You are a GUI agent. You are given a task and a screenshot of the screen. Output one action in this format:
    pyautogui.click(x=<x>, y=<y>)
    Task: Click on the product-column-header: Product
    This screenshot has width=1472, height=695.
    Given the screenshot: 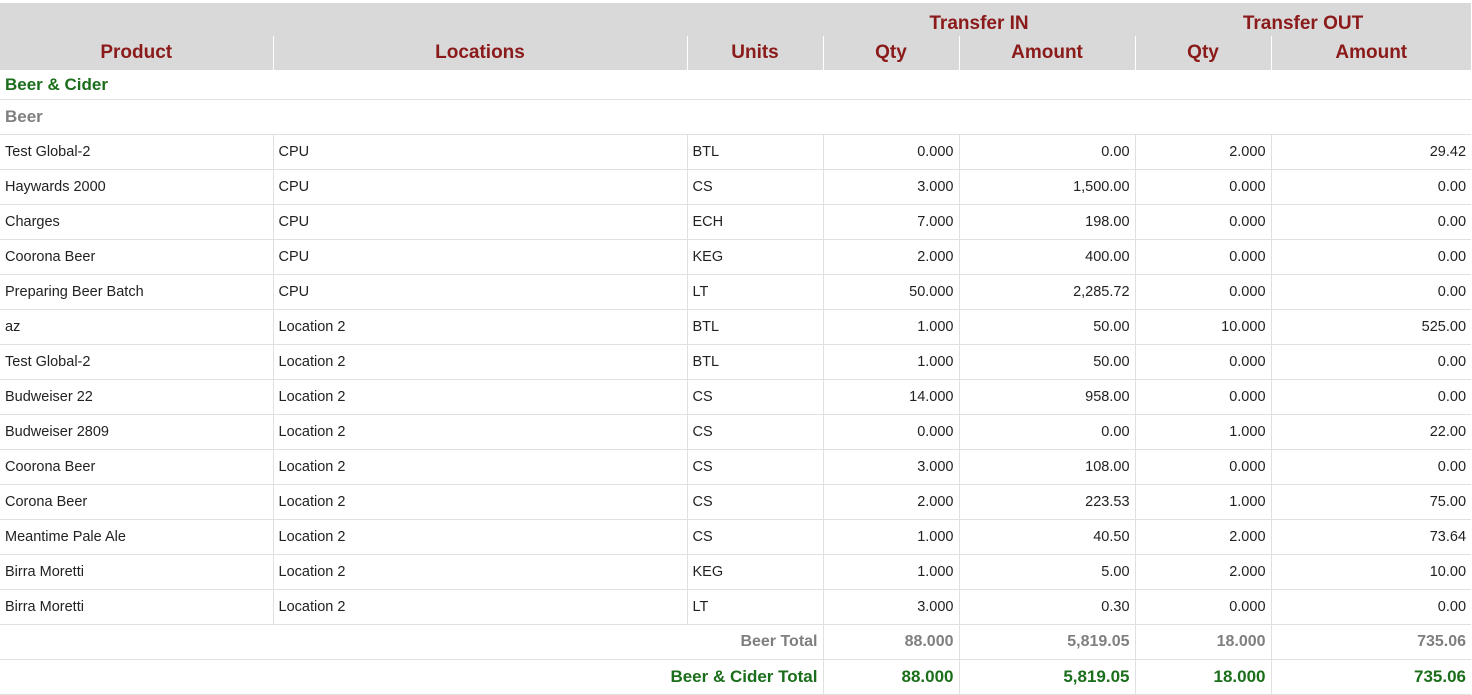 What is the action you would take?
    pyautogui.click(x=136, y=53)
    